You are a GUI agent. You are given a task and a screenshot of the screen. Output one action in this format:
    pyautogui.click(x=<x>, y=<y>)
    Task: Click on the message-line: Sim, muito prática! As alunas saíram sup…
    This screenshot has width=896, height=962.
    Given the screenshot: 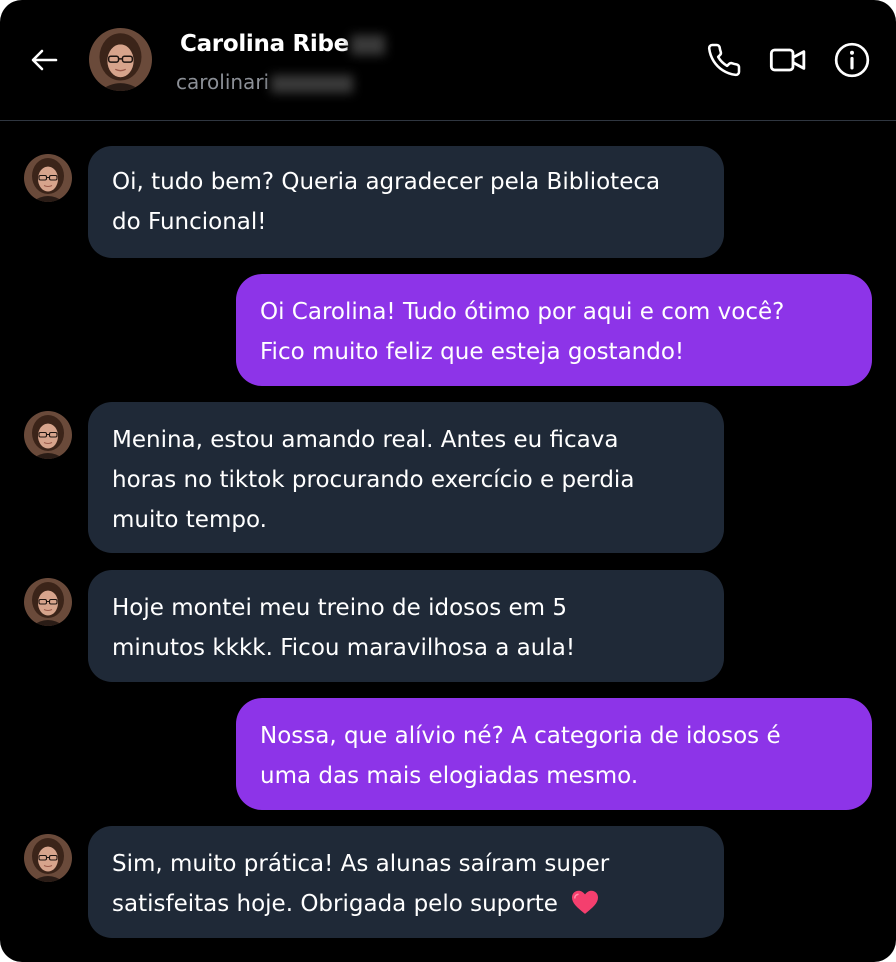 What is the action you would take?
    pyautogui.click(x=361, y=864)
    